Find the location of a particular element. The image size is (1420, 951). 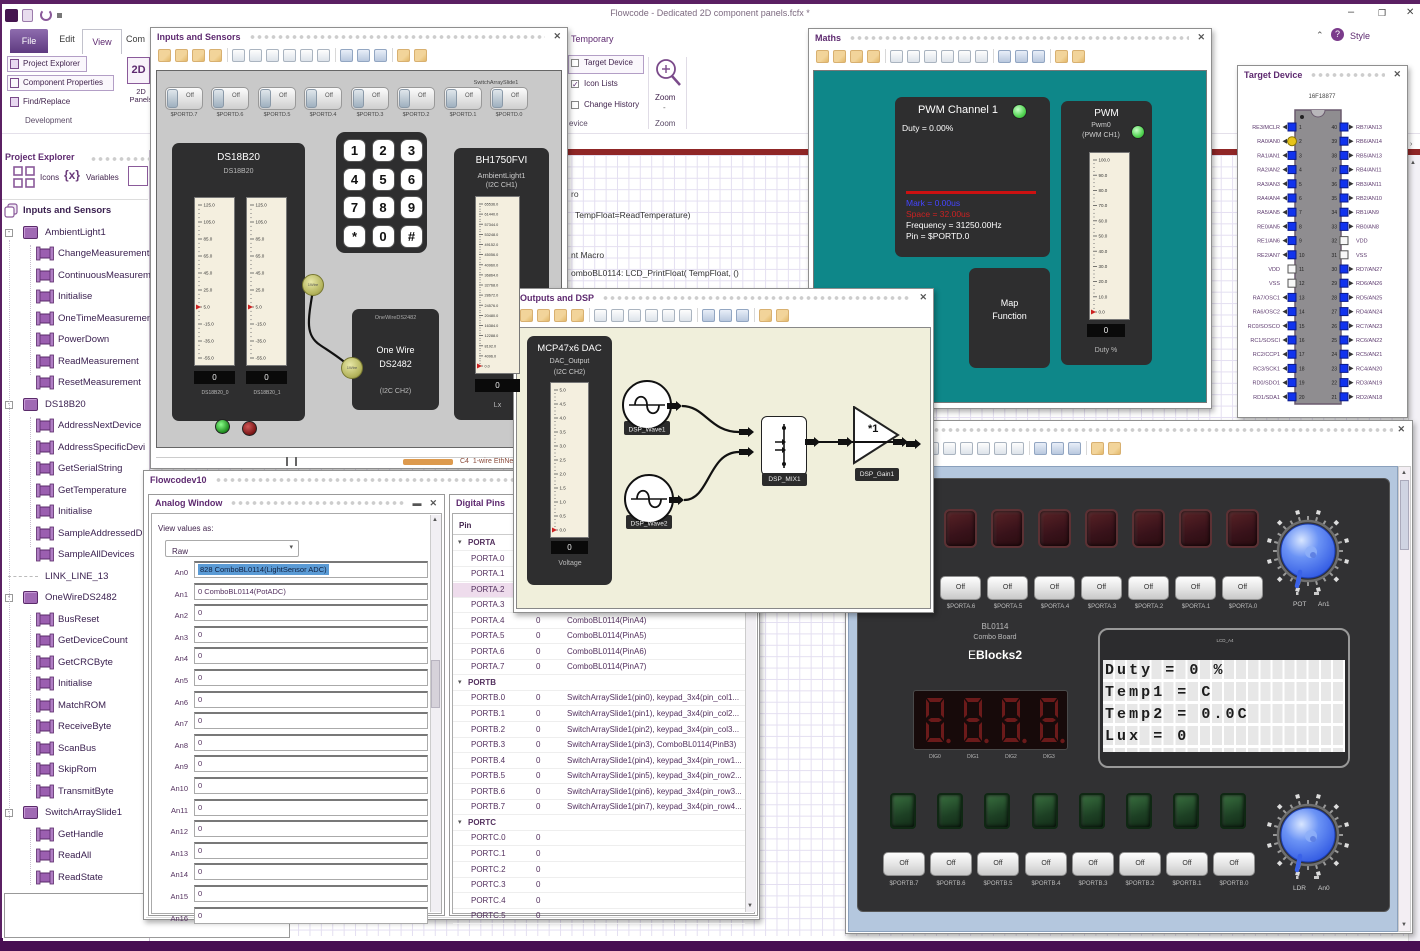

svg-text: RE0/AN5 is located at coordinates (1268, 227).